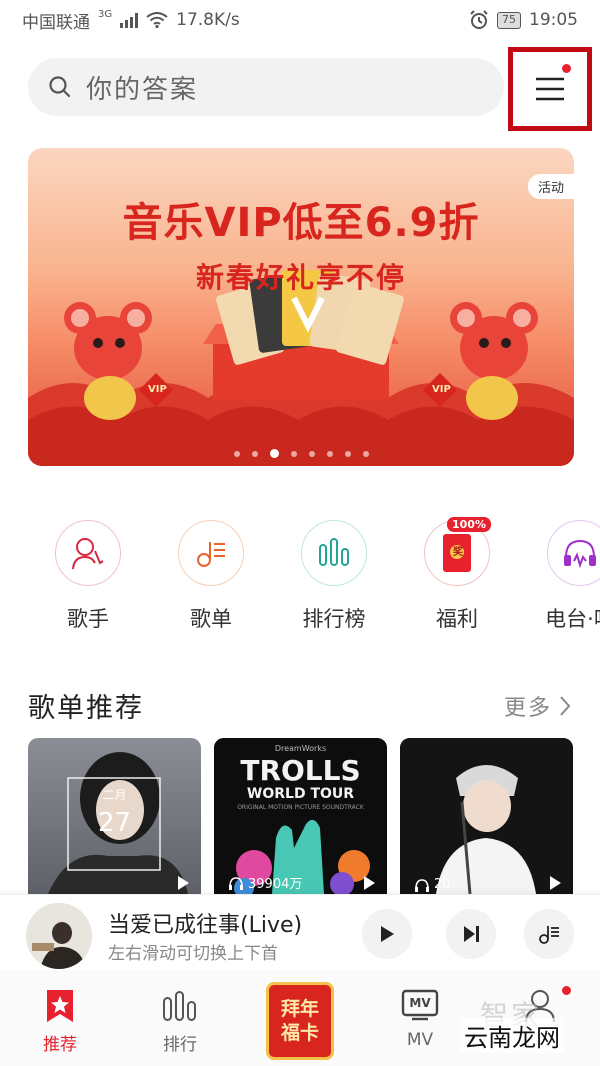  What do you see at coordinates (157, 20) in the screenshot?
I see `wifi-icon` at bounding box center [157, 20].